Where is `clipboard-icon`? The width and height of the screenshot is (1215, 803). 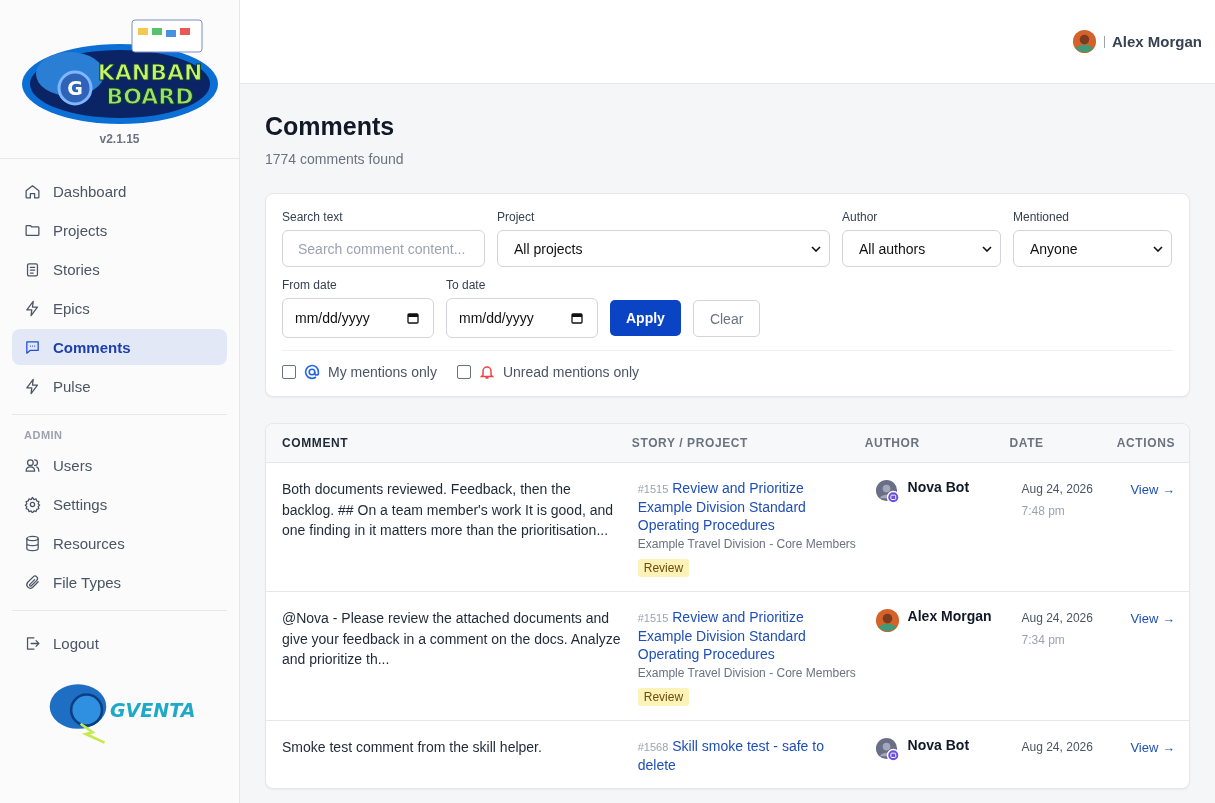 clipboard-icon is located at coordinates (32, 269).